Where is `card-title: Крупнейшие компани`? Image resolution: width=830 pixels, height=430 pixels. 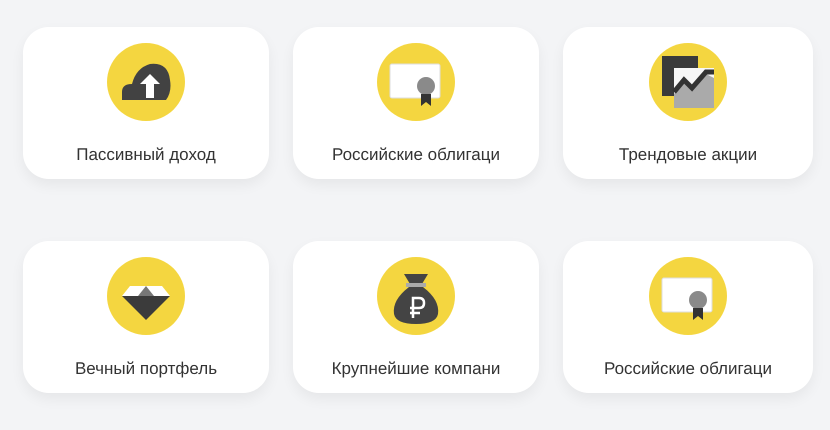 card-title: Крупнейшие компани is located at coordinates (416, 369).